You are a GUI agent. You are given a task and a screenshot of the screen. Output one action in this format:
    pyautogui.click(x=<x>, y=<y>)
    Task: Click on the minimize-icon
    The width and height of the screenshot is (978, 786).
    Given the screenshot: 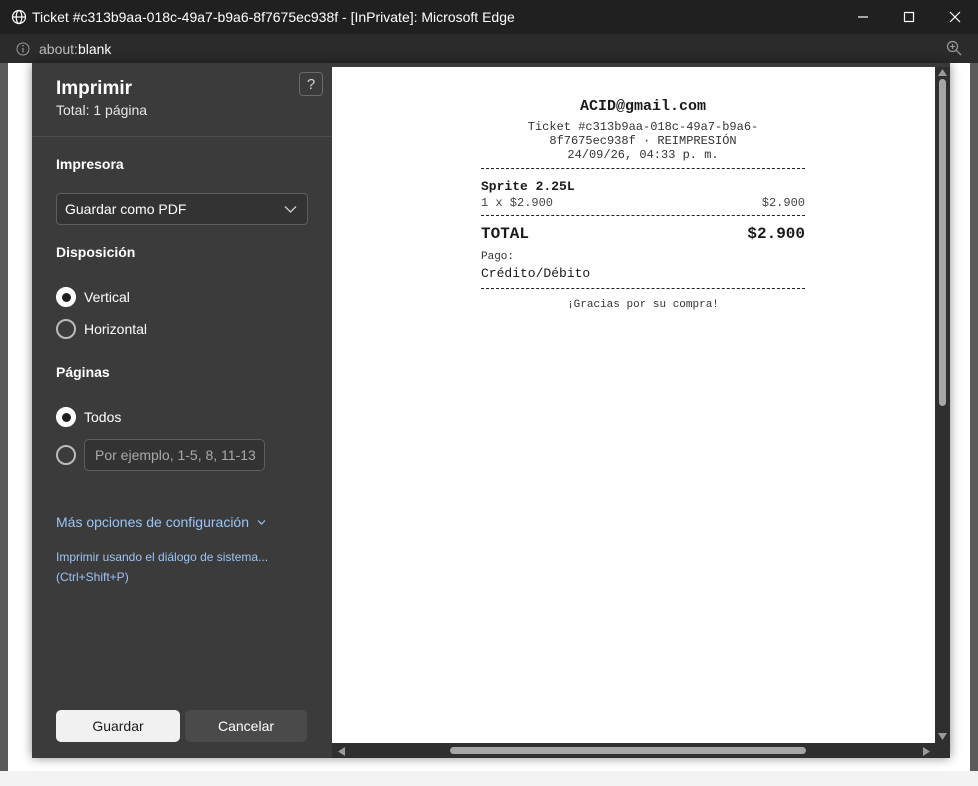 What is the action you would take?
    pyautogui.click(x=863, y=17)
    